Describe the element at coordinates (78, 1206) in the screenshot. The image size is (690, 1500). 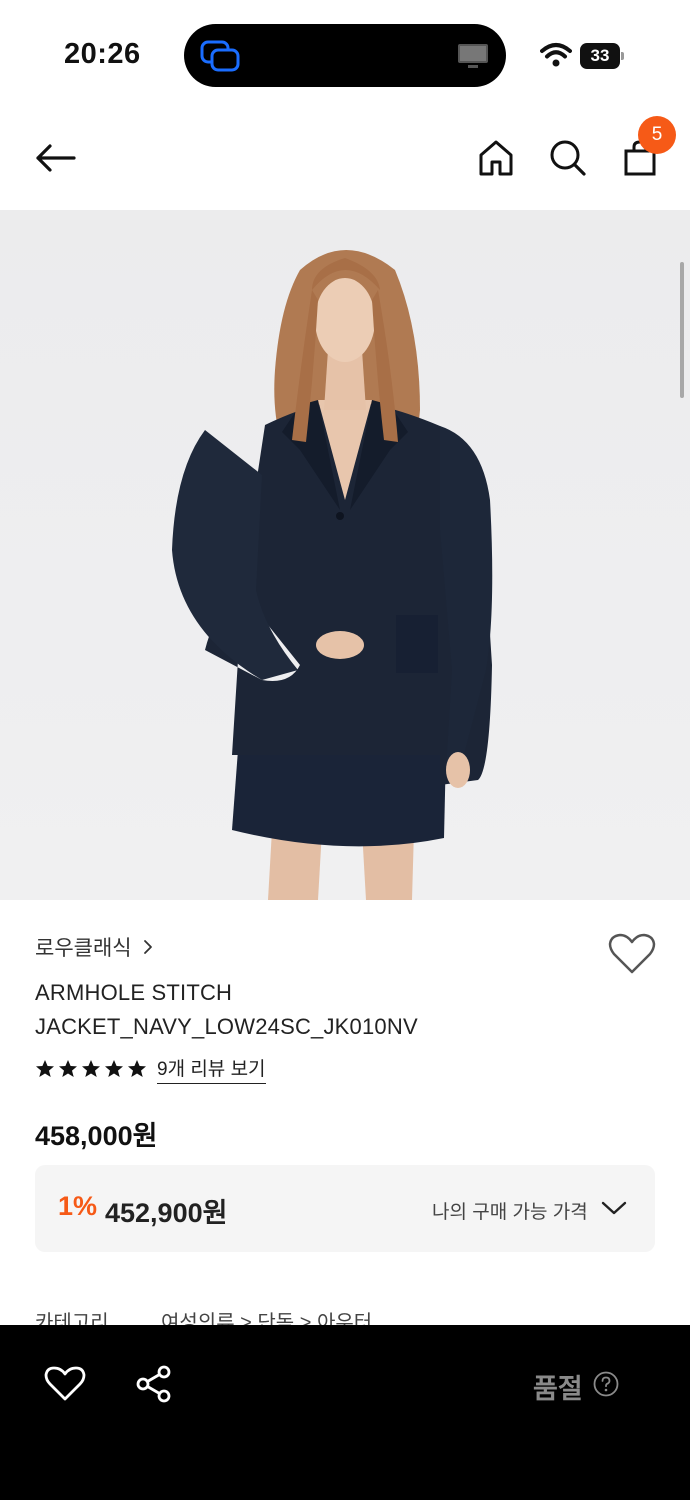
I see `discount-rate: 1%` at that location.